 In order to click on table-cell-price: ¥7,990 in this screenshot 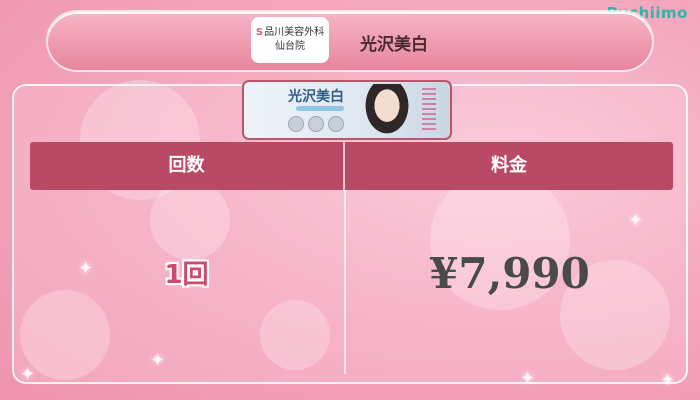, I will do `click(509, 273)`.